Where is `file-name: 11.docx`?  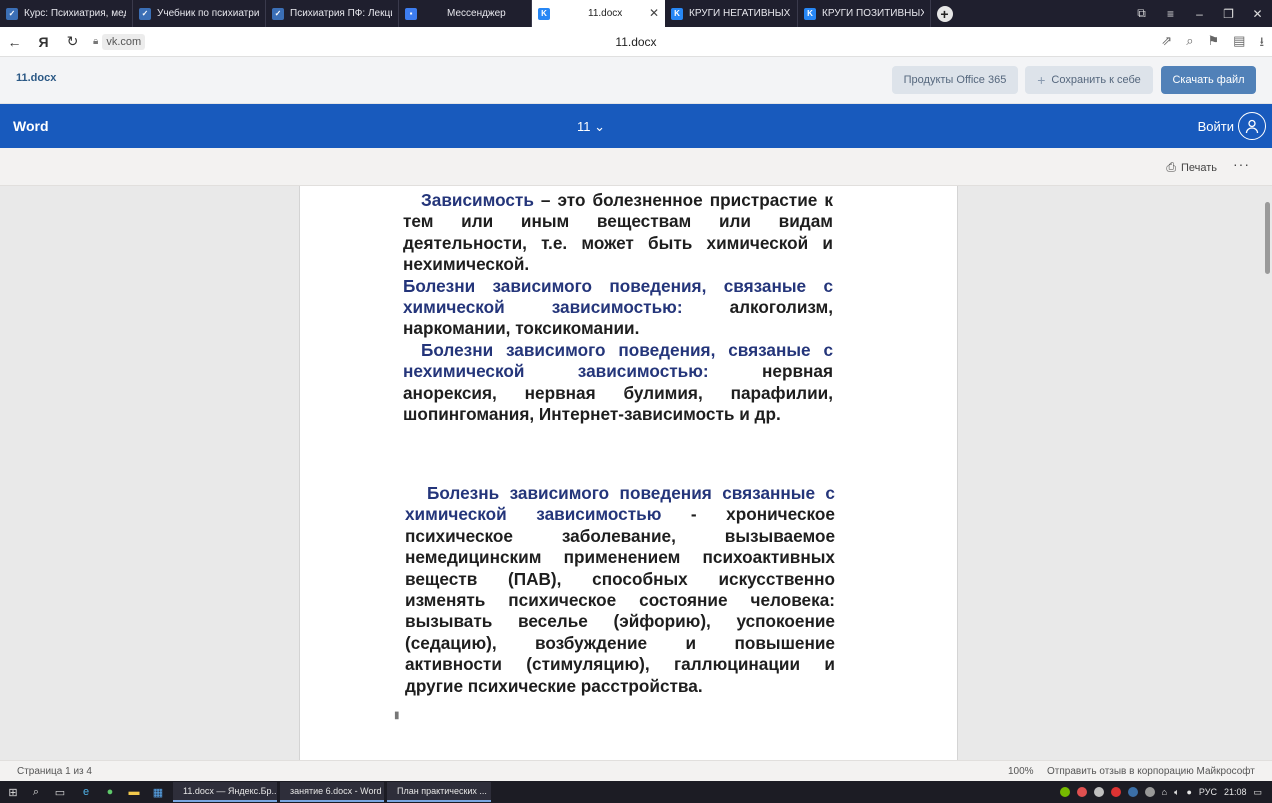
file-name: 11.docx is located at coordinates (36, 78).